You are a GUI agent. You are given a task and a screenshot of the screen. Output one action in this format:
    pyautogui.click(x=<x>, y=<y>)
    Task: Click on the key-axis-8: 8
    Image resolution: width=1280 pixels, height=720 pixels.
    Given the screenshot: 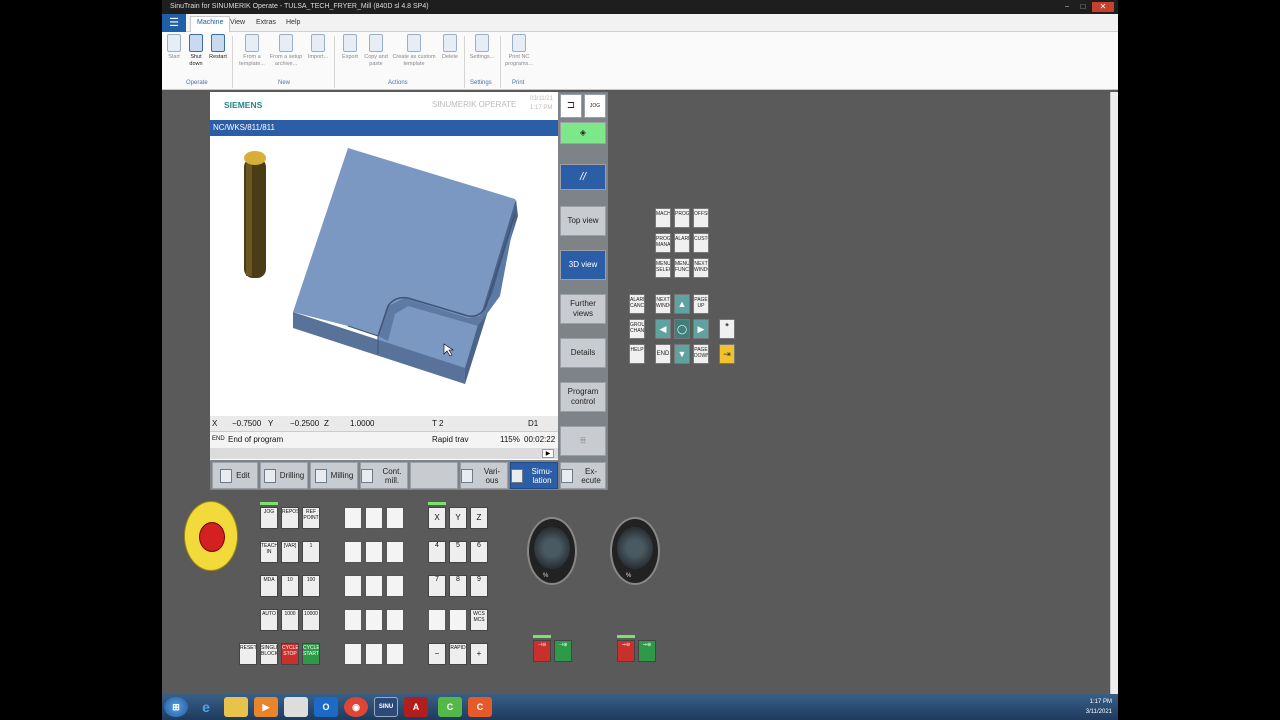 What is the action you would take?
    pyautogui.click(x=458, y=586)
    